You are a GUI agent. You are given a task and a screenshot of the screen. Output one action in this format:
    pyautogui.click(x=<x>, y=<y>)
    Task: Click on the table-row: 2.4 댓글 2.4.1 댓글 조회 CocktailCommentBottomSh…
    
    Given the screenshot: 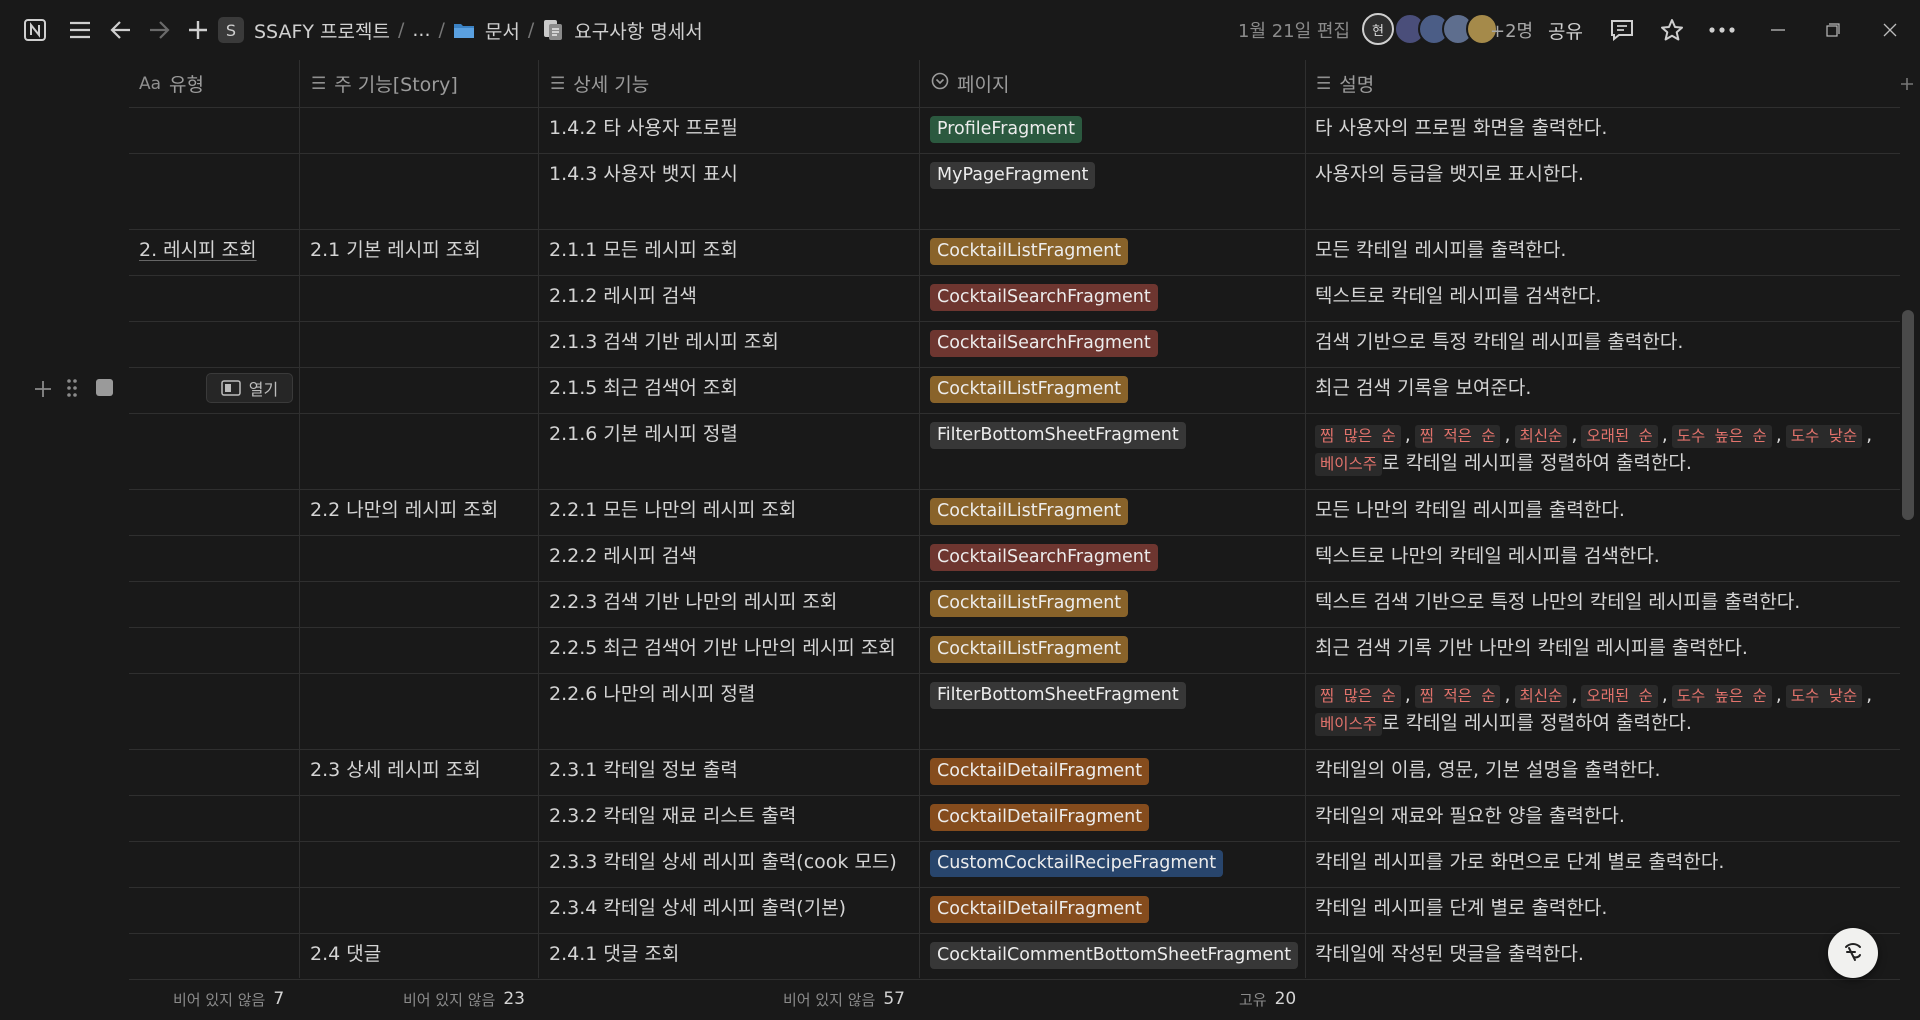 What is the action you would take?
    pyautogui.click(x=1014, y=957)
    